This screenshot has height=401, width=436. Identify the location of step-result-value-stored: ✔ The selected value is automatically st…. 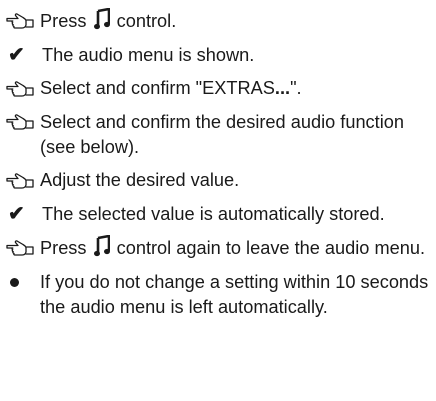
(221, 214).